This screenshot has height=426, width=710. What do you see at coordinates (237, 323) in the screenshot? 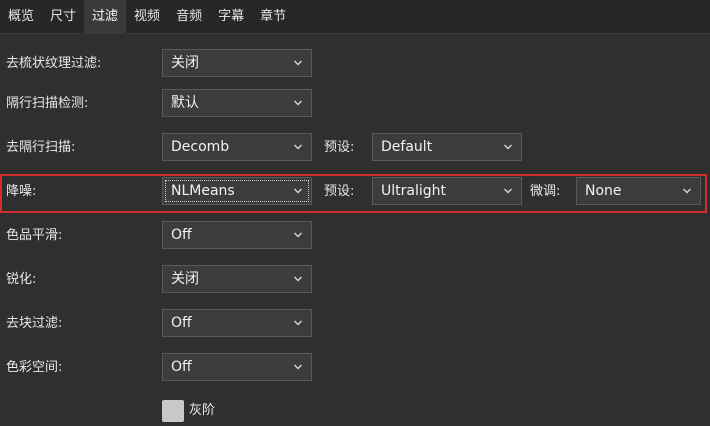
I see `deblock-dropdown: Off` at bounding box center [237, 323].